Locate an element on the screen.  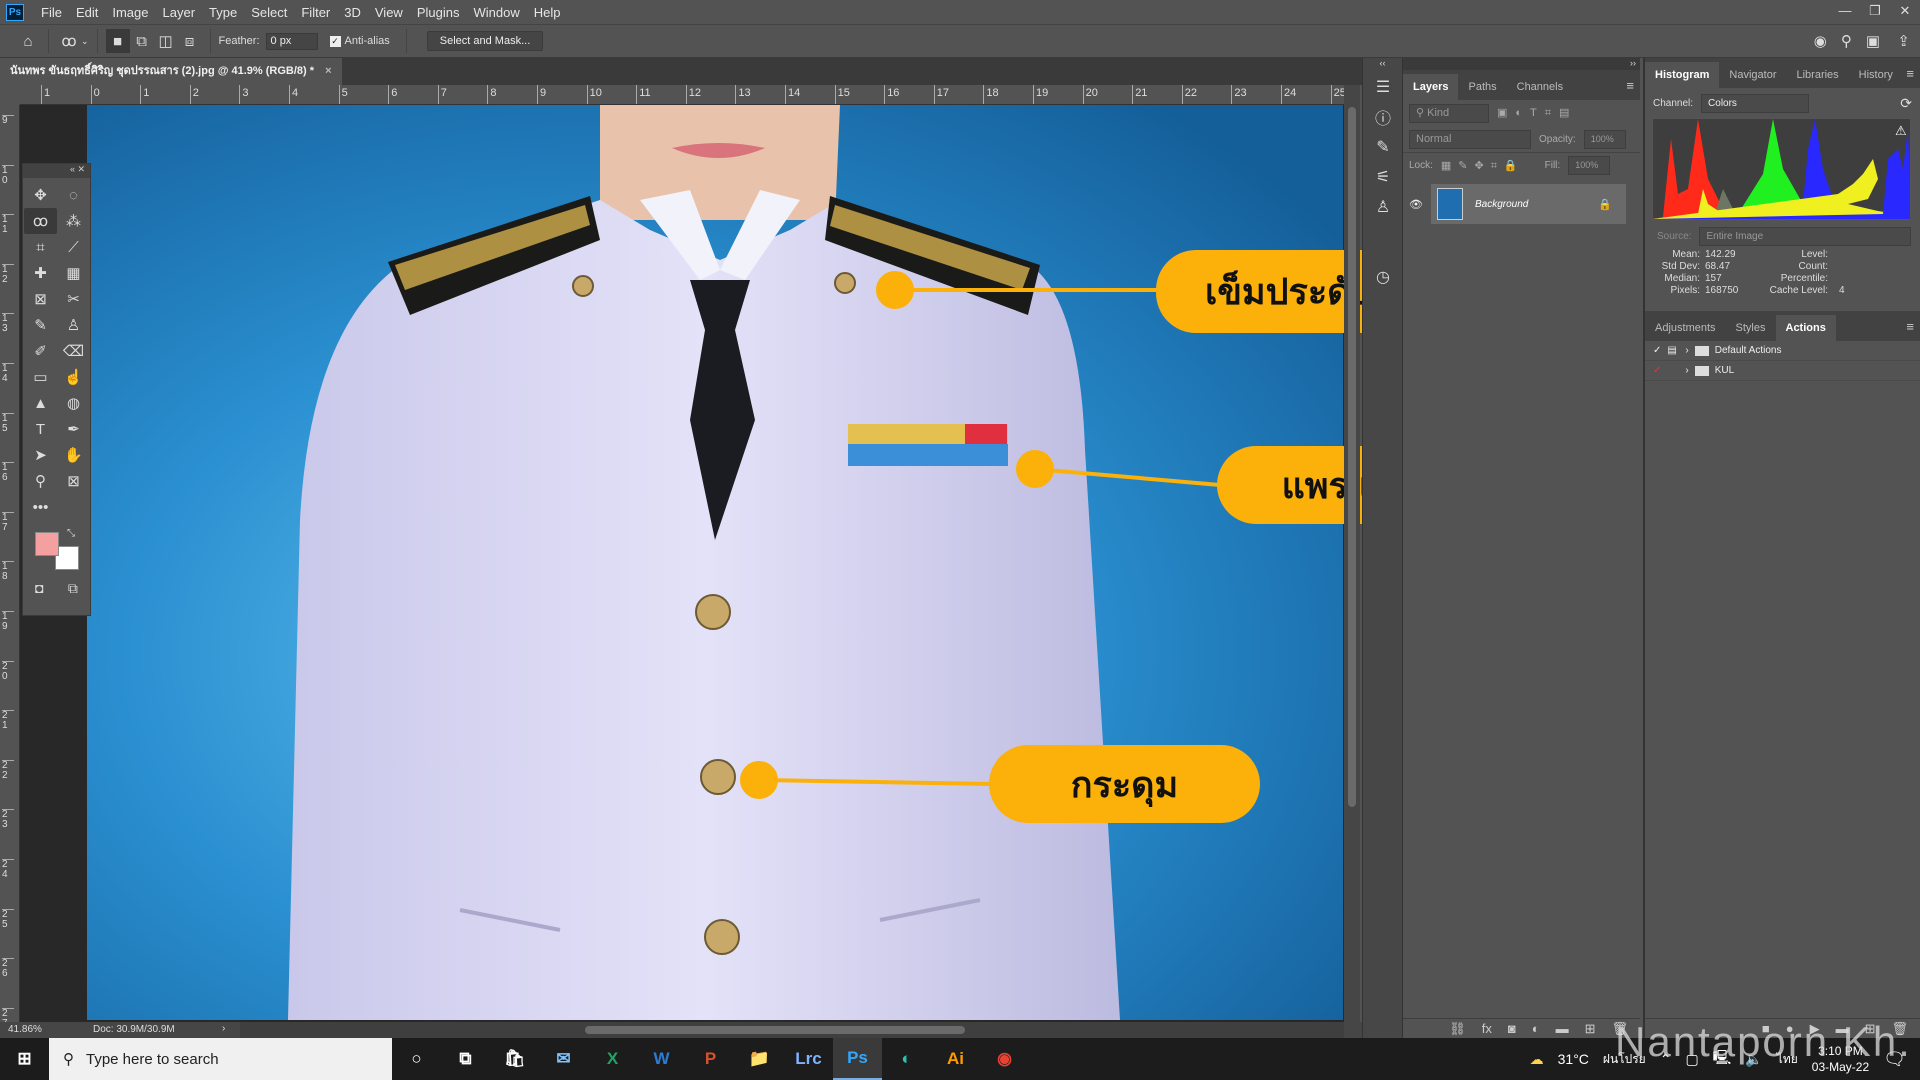
collapse-tools-icon: « ✕ is located at coordinates (56, 171).